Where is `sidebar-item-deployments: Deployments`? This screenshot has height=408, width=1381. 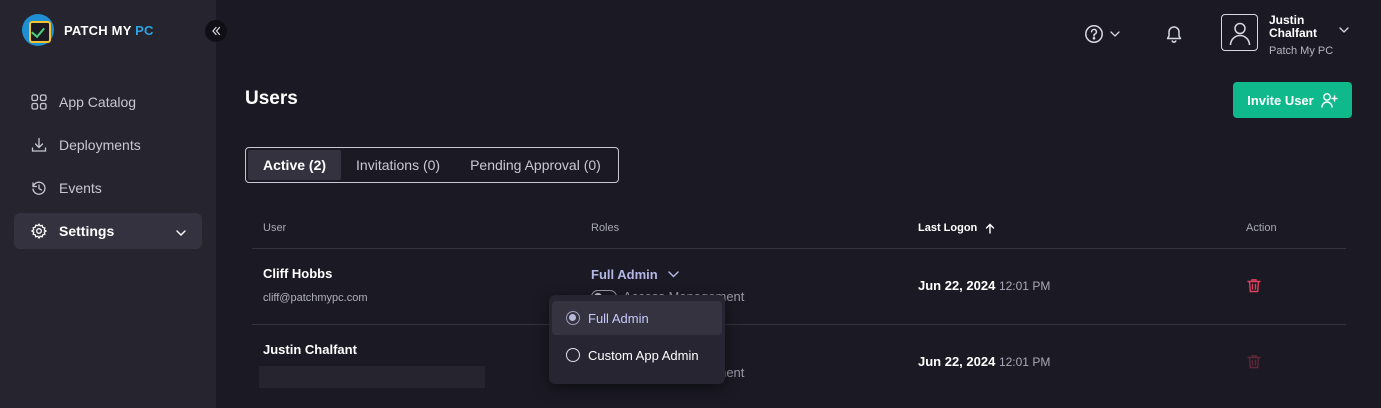 sidebar-item-deployments: Deployments is located at coordinates (108, 145).